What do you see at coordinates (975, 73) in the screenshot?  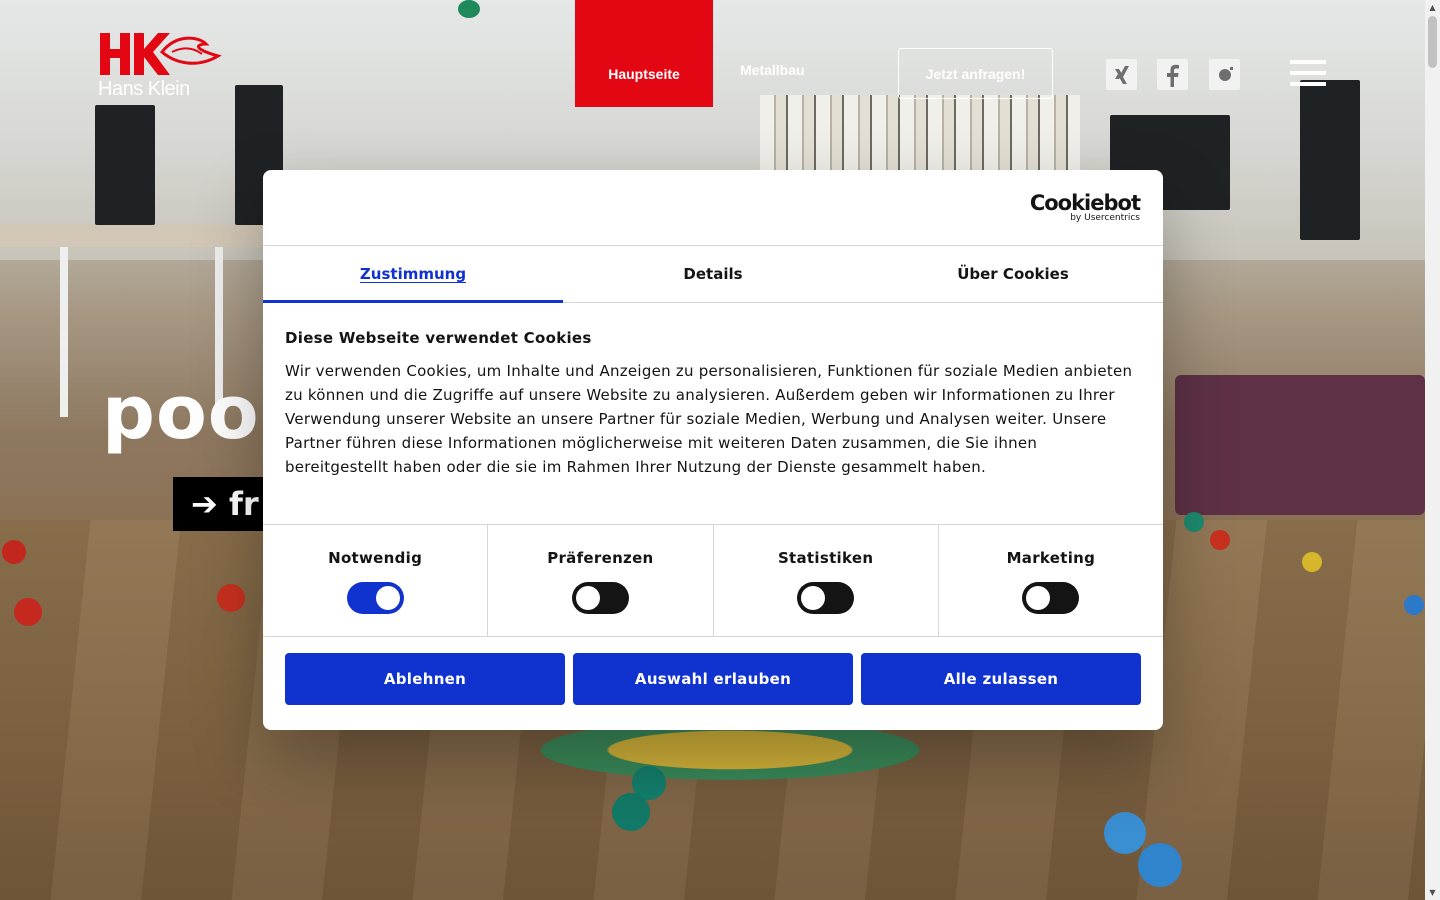 I see `request-button: Jetzt anfragen!` at bounding box center [975, 73].